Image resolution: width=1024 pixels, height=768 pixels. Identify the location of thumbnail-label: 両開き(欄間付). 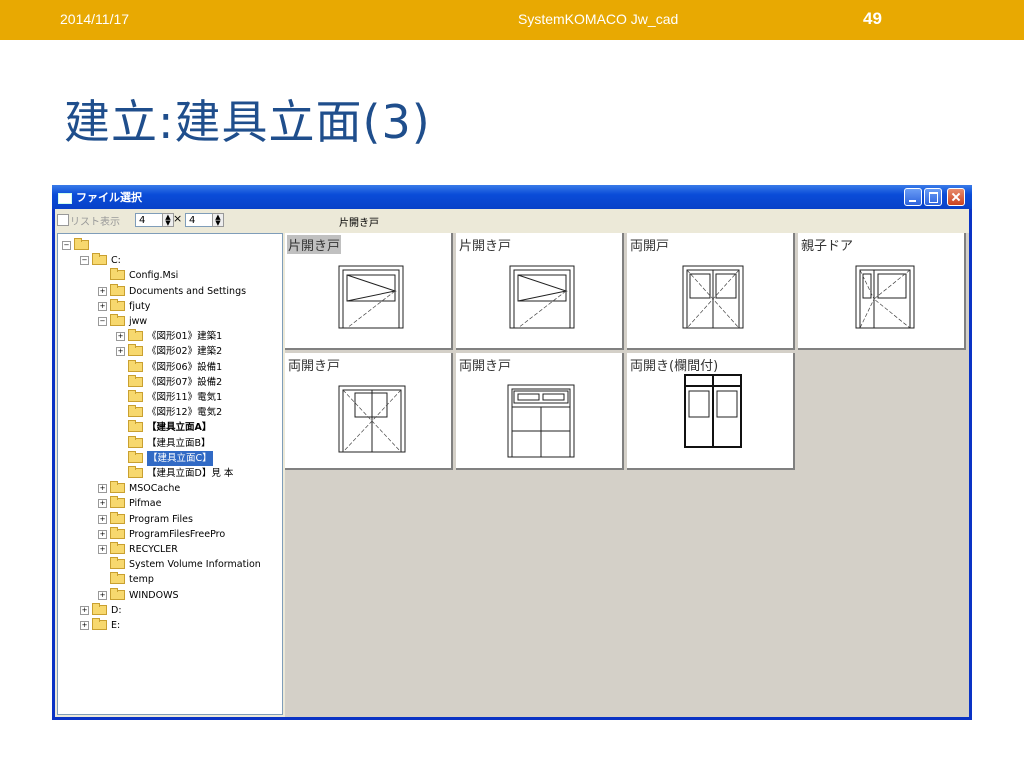
(674, 366).